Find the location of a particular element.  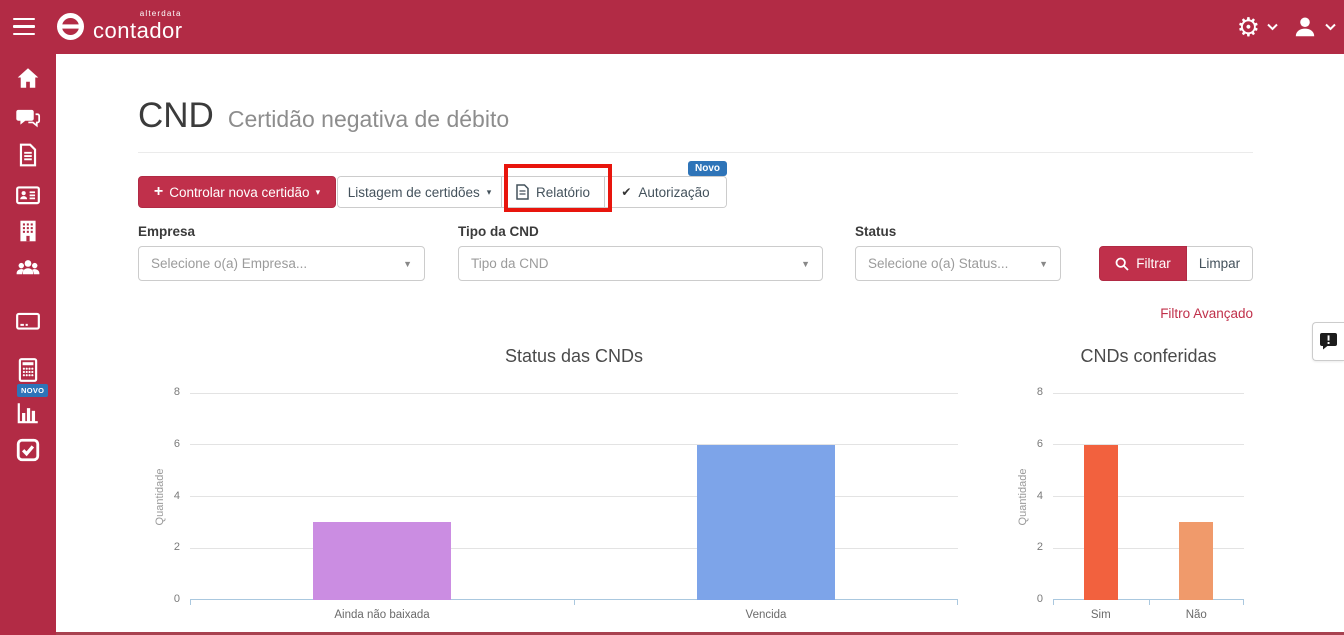

sidebar-item-chat is located at coordinates (28, 118).